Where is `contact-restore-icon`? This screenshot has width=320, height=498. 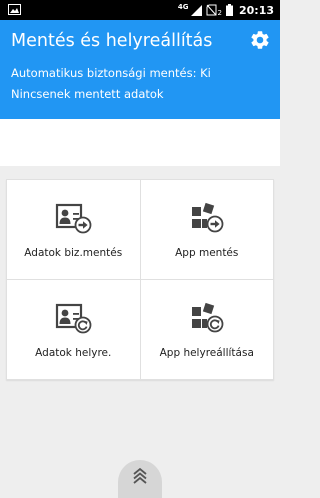
contact-restore-icon is located at coordinates (74, 318).